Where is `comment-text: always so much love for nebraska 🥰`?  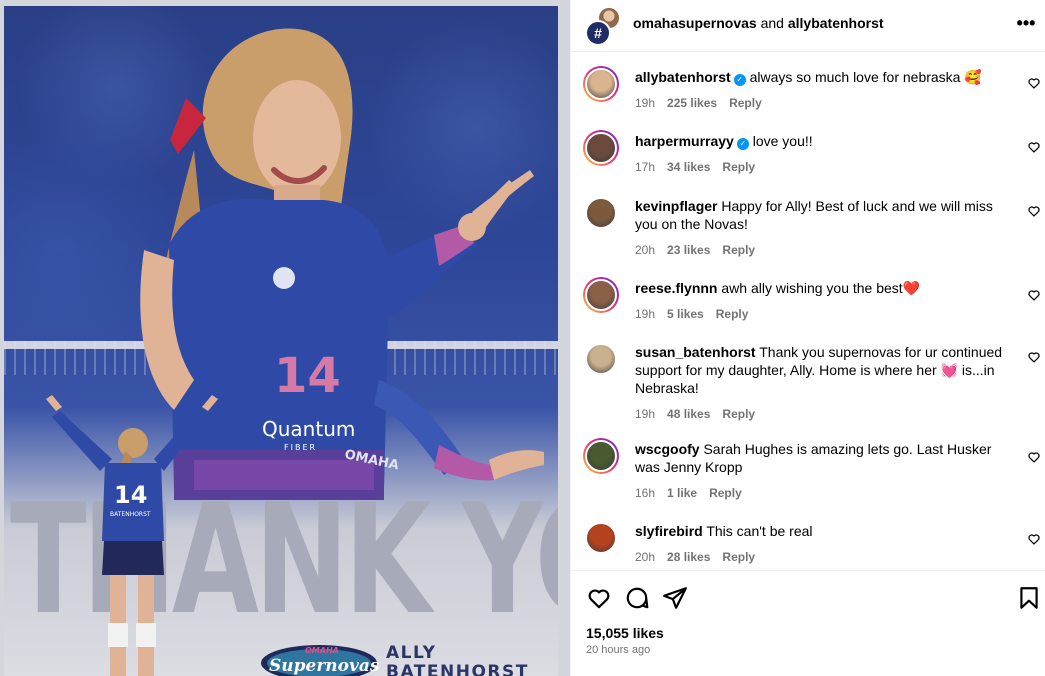
comment-text: always so much love for nebraska 🥰 is located at coordinates (865, 77).